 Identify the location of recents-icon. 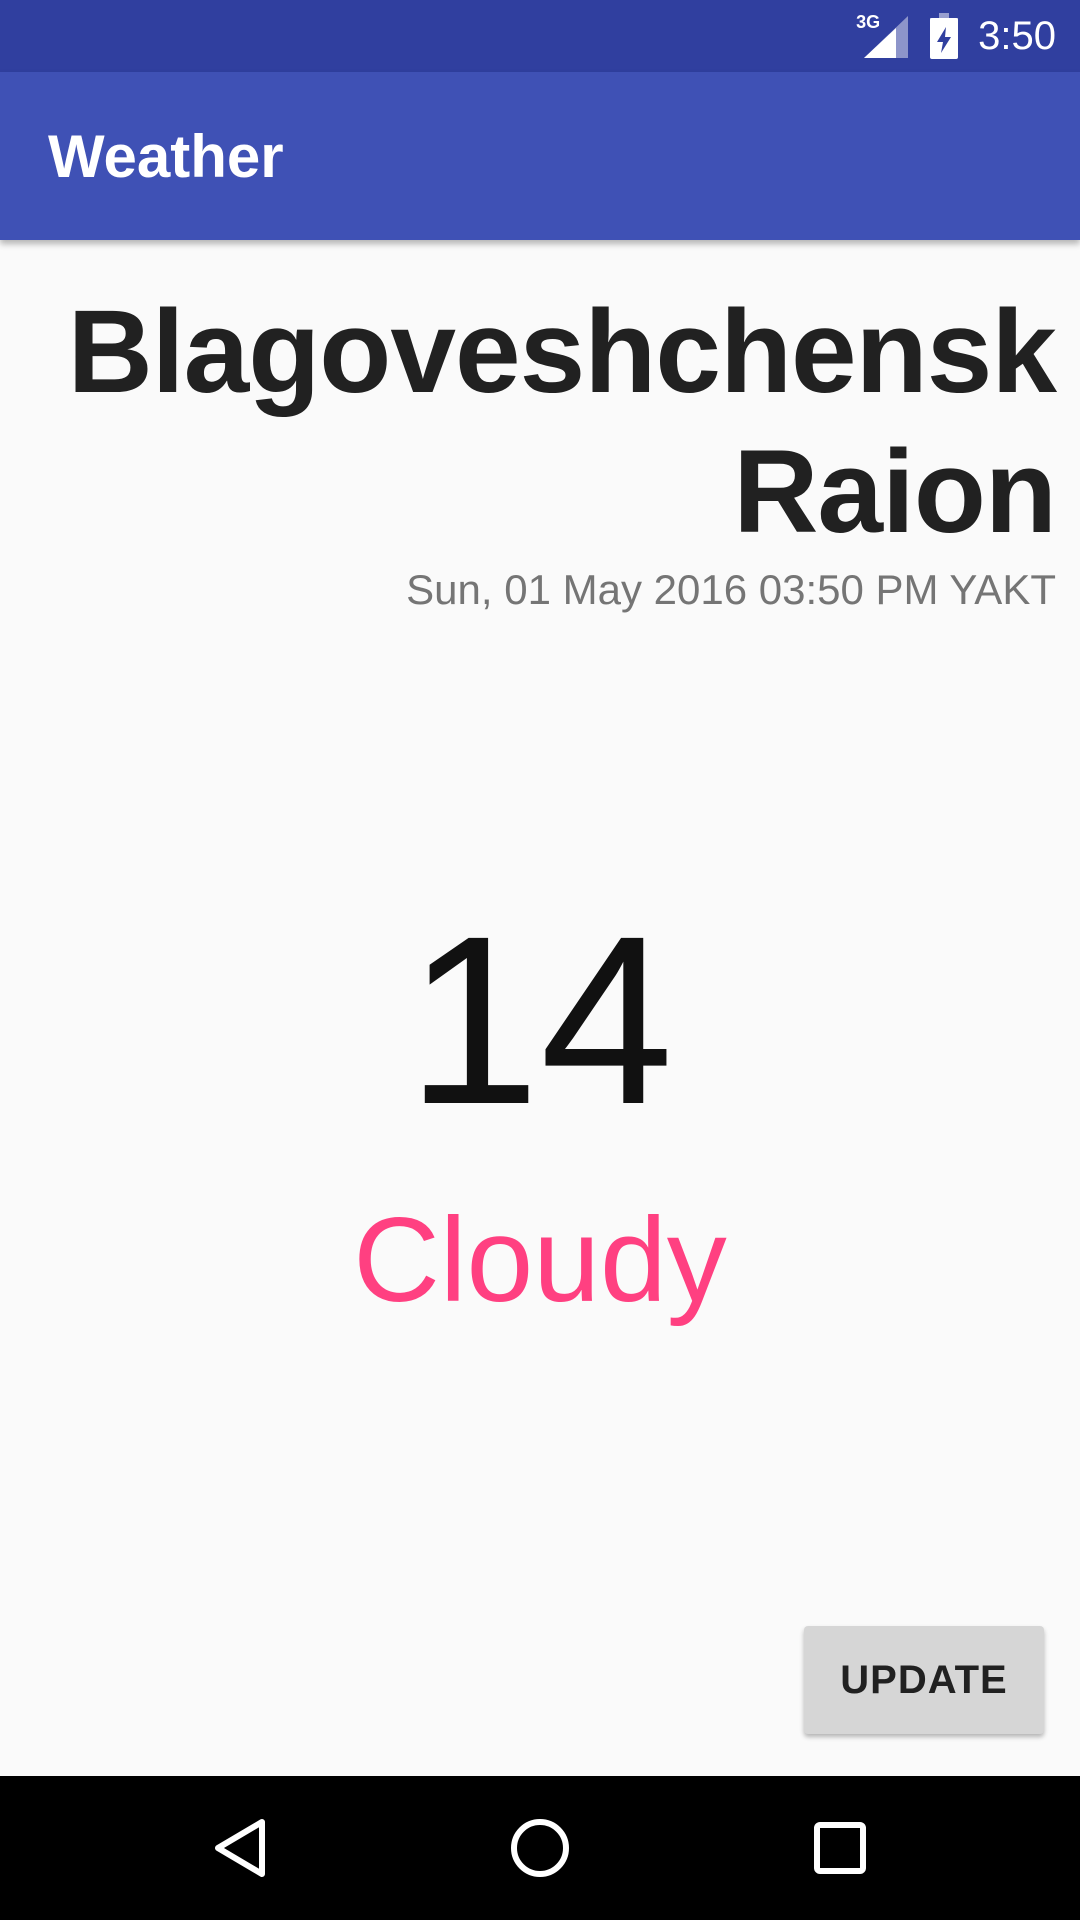
(840, 1848).